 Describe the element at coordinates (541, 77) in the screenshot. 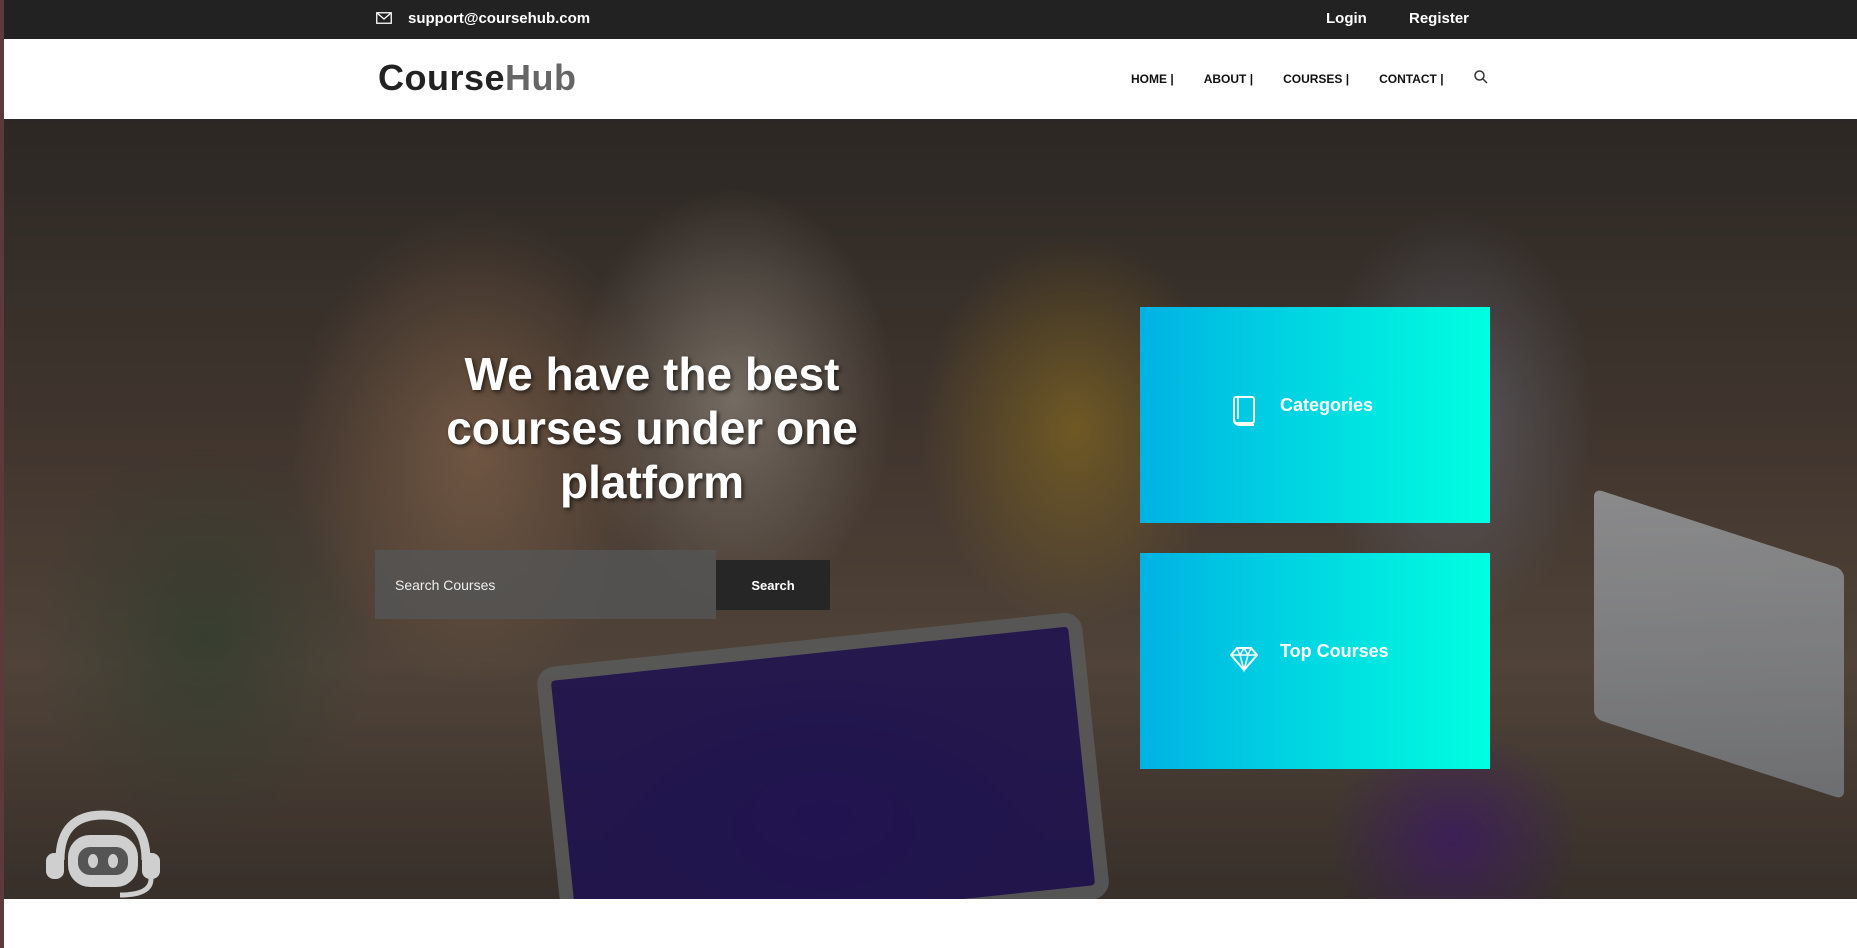

I see `logo-hub: Hub` at that location.